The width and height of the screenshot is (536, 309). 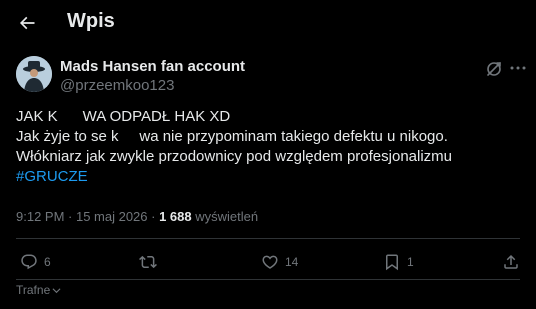 I want to click on bookmark-button: 1, so click(x=398, y=262).